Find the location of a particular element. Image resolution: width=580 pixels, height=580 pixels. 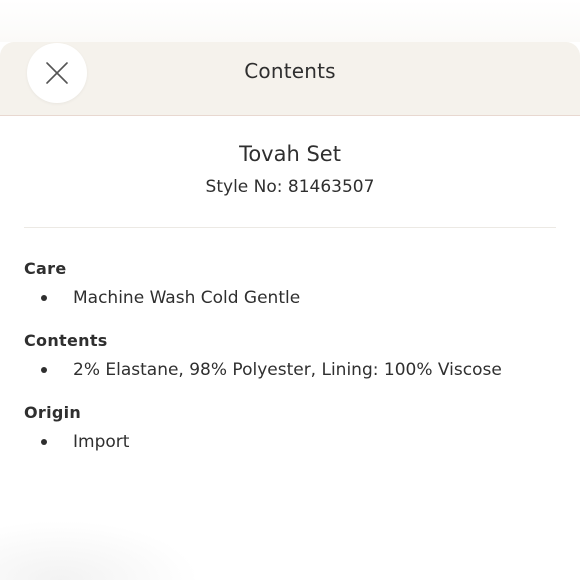

list-item: Machine Wash Cold Gentle is located at coordinates (290, 298).